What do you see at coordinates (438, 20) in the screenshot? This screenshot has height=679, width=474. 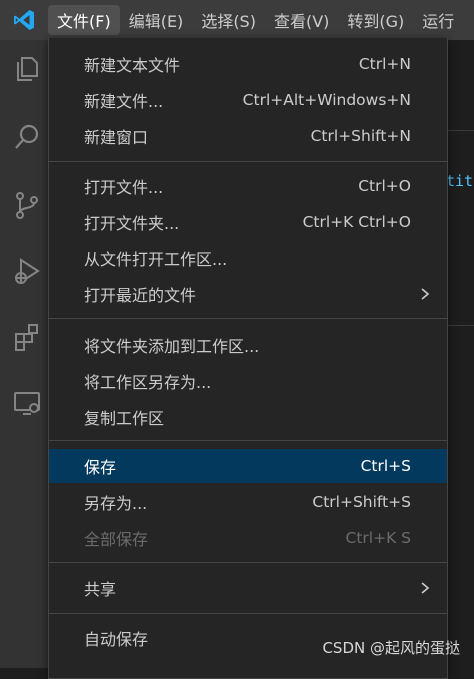 I see `menu-run: 运行` at bounding box center [438, 20].